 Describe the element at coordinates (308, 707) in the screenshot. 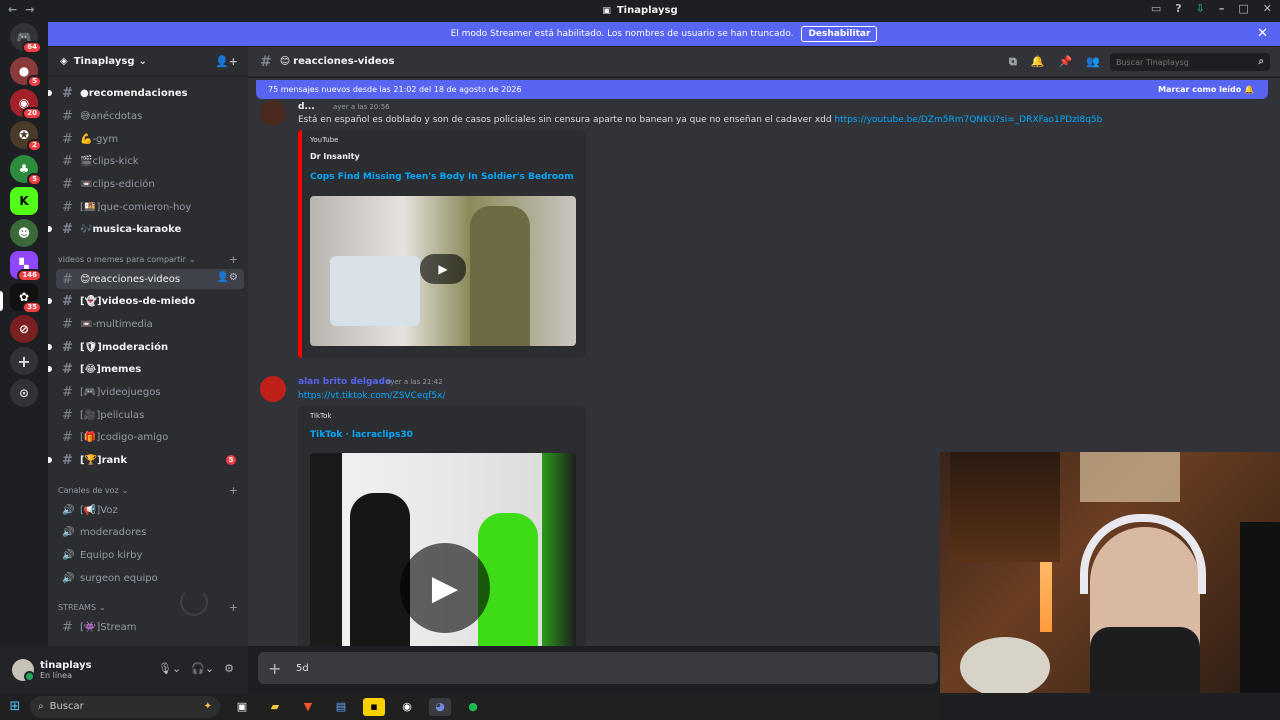

I see `brave-browser-icon: ▼` at that location.